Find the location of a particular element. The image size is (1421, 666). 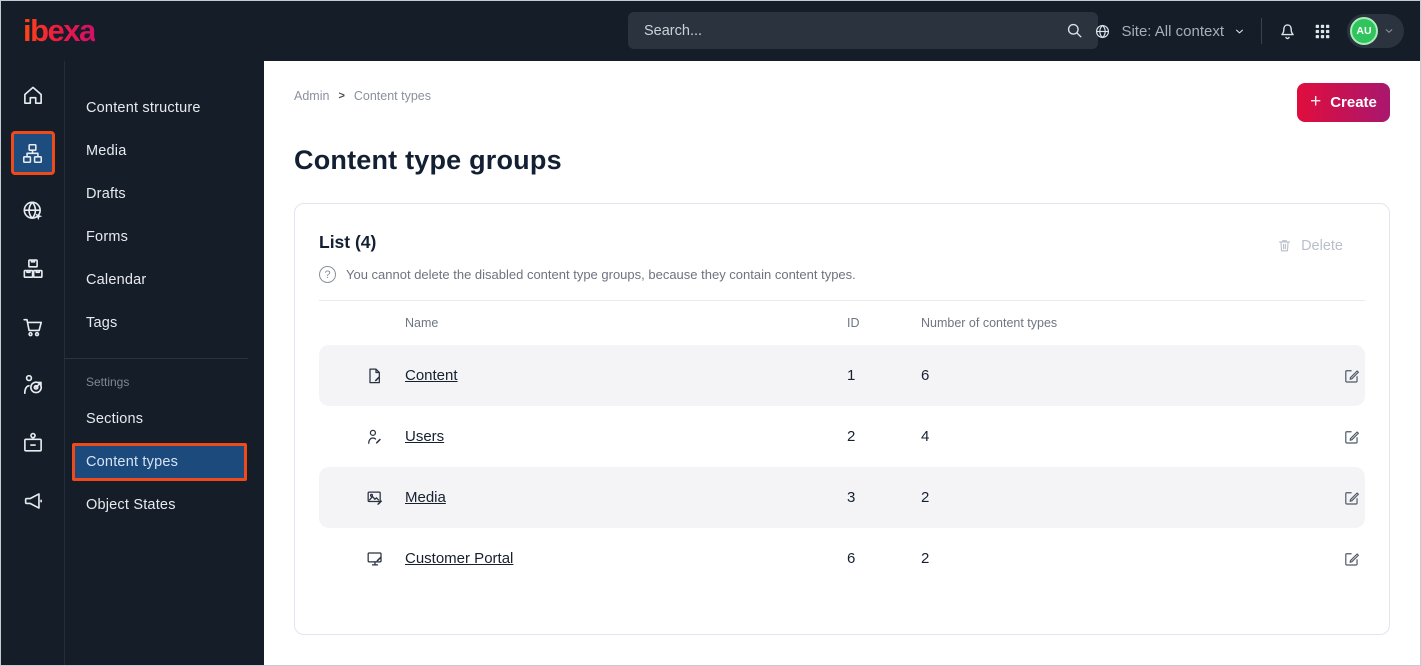

sidebar-item-dashboard is located at coordinates (33, 95).